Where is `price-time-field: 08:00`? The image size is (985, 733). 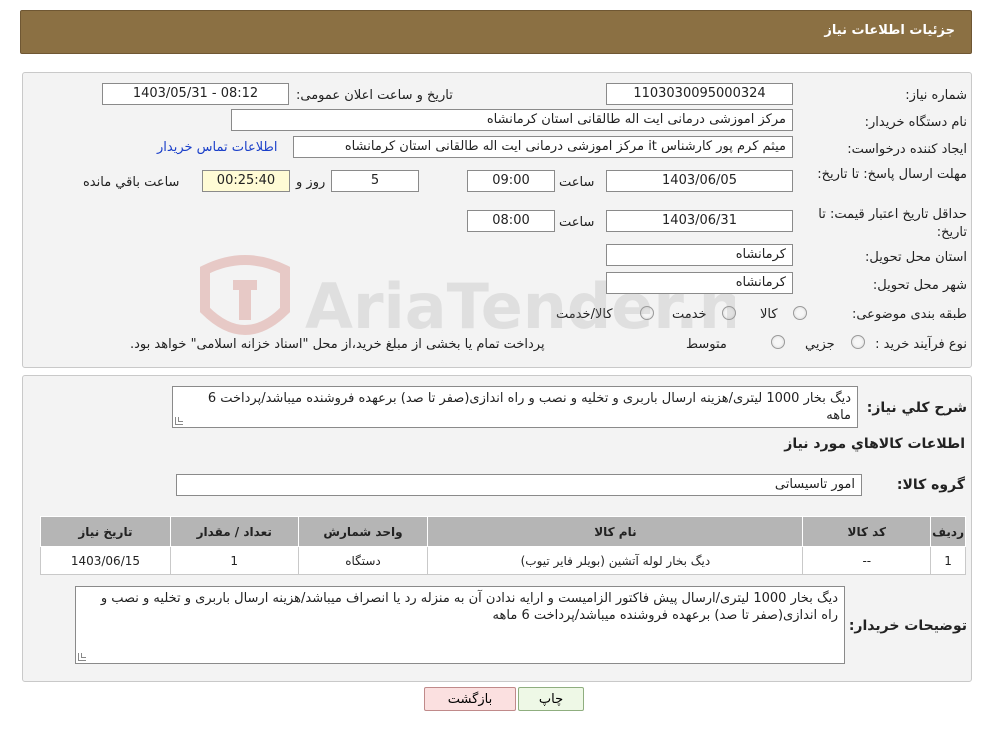 price-time-field: 08:00 is located at coordinates (511, 221).